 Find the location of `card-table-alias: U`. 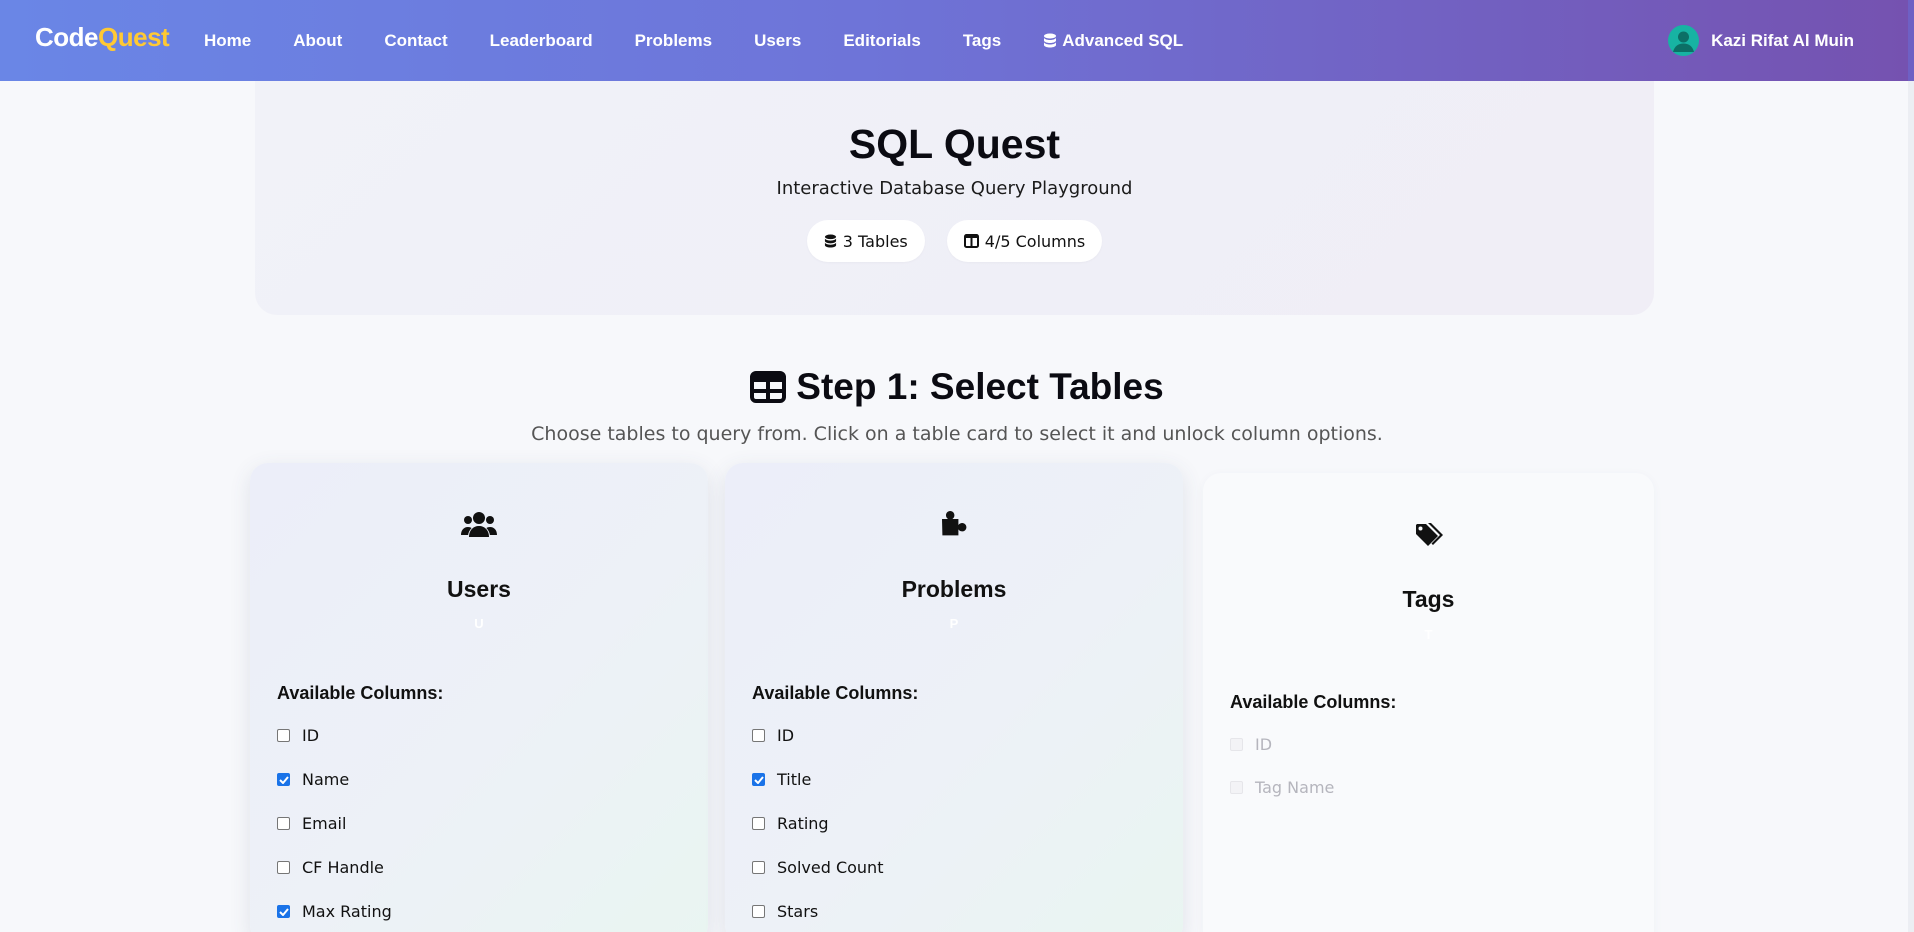

card-table-alias: U is located at coordinates (479, 623).